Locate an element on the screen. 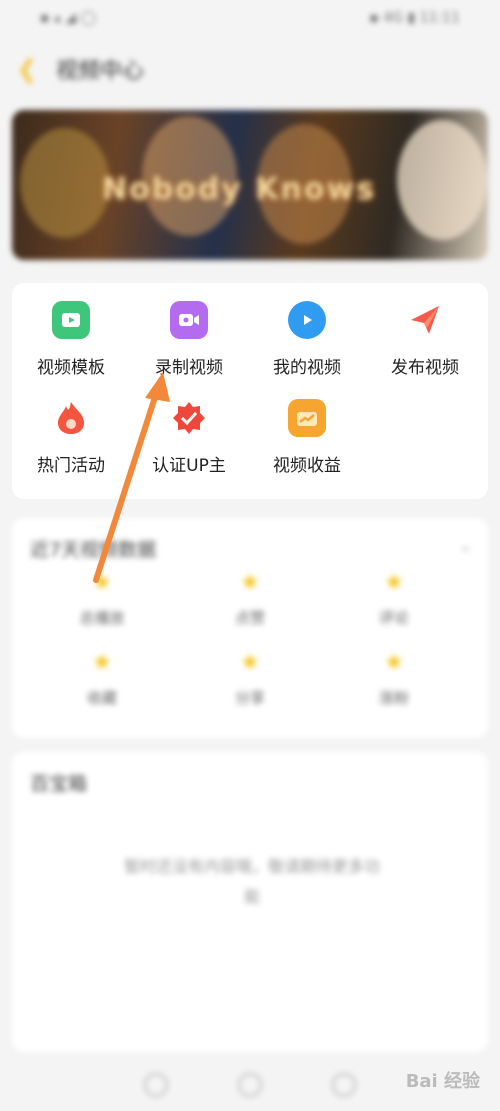 The height and width of the screenshot is (1111, 500). stat-item: ★ 评论 is located at coordinates (394, 599).